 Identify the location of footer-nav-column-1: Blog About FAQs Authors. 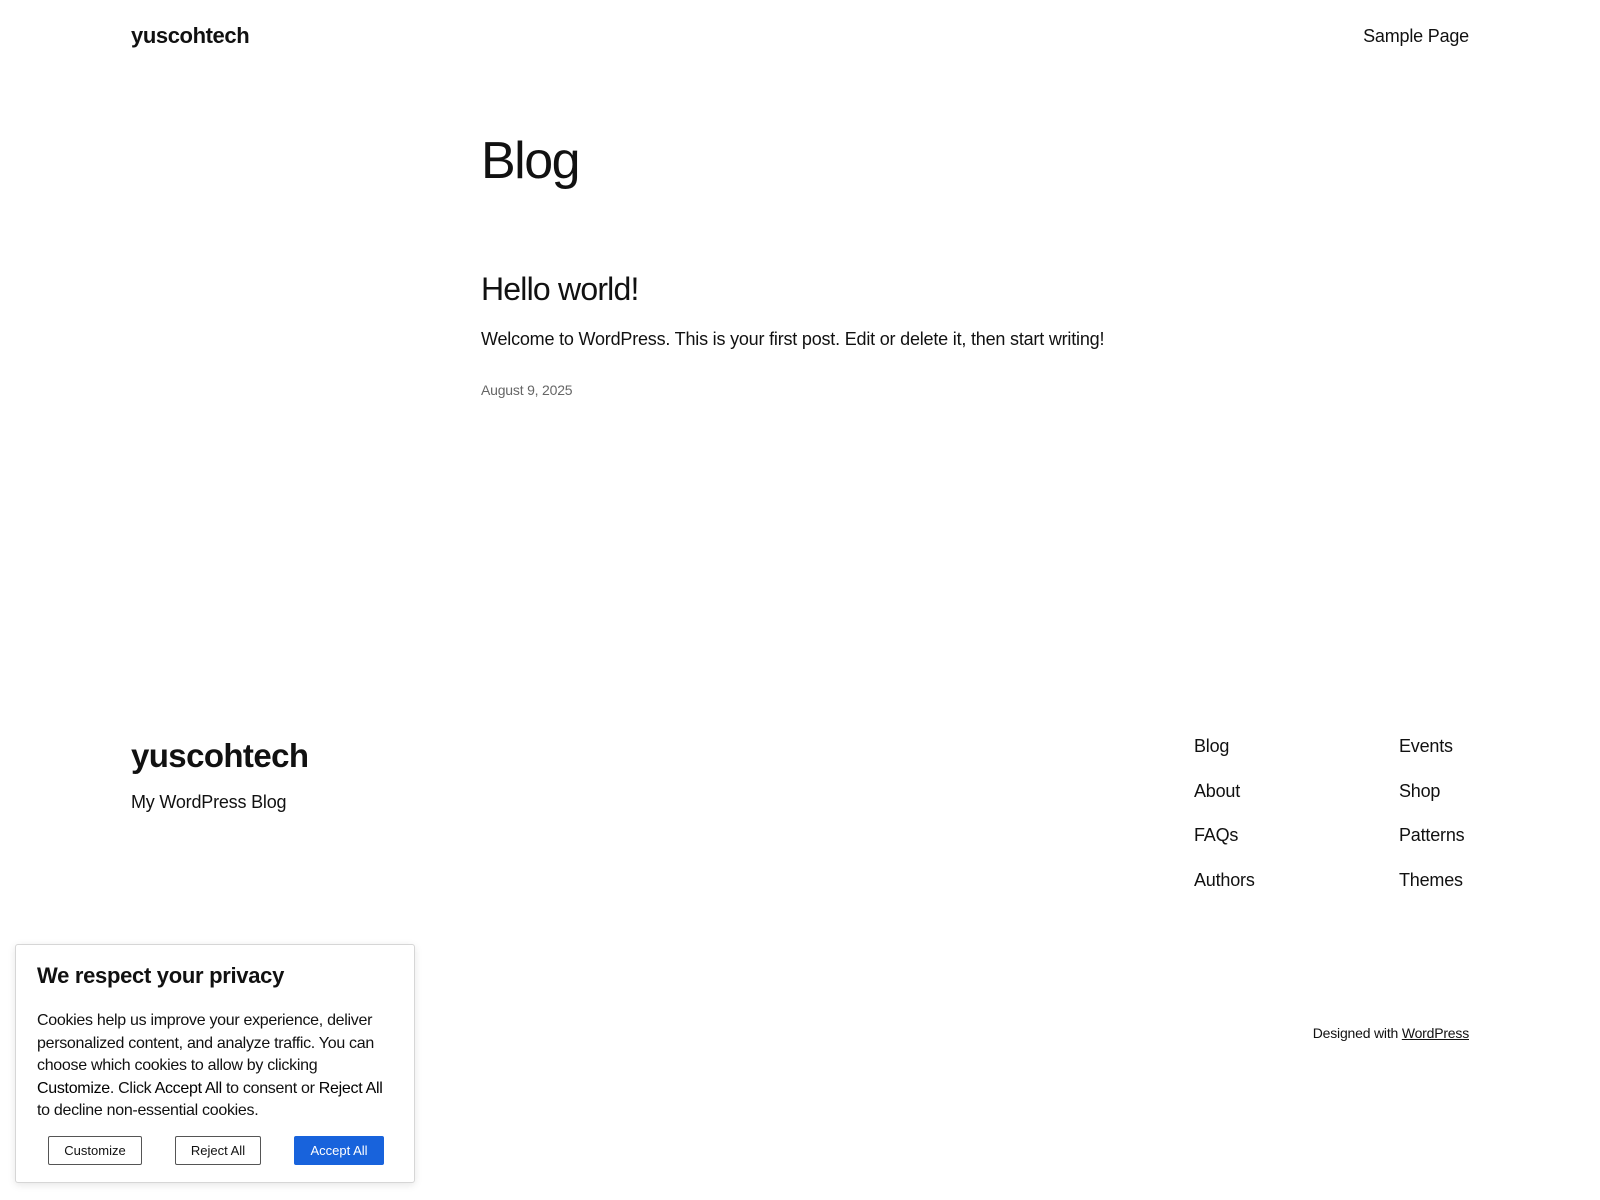
(1296, 825).